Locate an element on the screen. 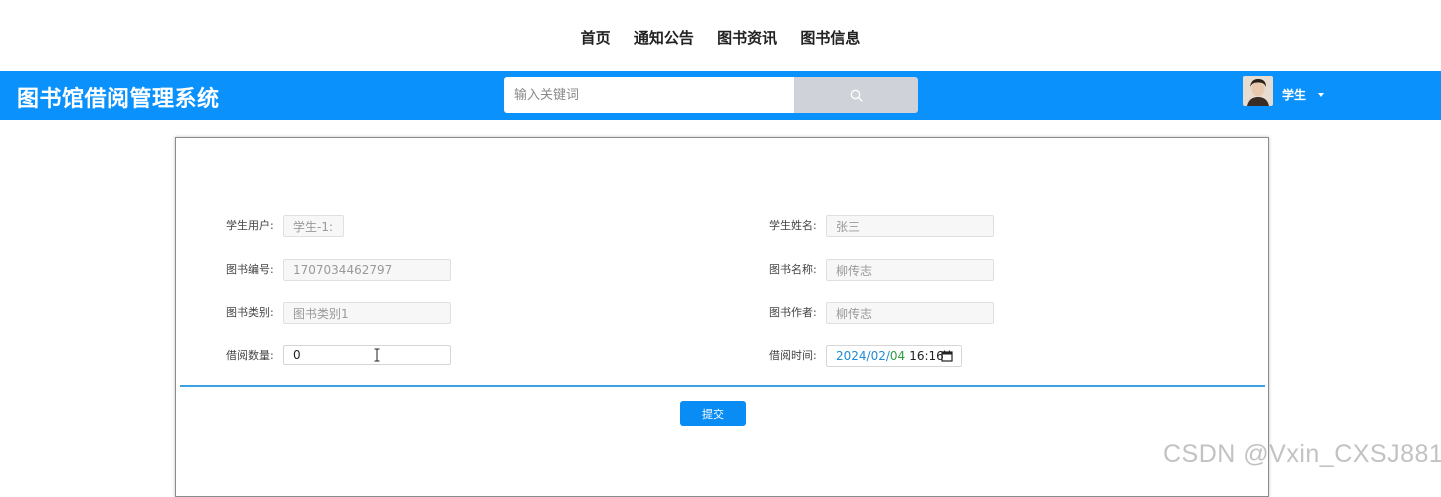 The width and height of the screenshot is (1441, 497). date-day: 04 is located at coordinates (897, 356).